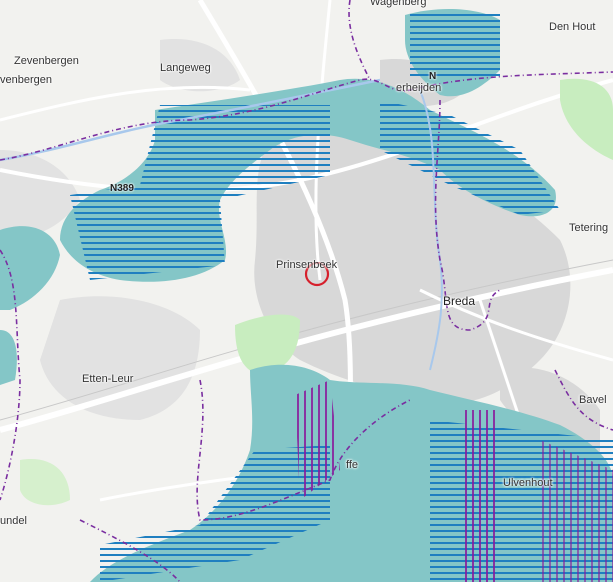 The width and height of the screenshot is (613, 582). Describe the element at coordinates (108, 379) in the screenshot. I see `place-label-etten-leur: Etten-Leur` at that location.